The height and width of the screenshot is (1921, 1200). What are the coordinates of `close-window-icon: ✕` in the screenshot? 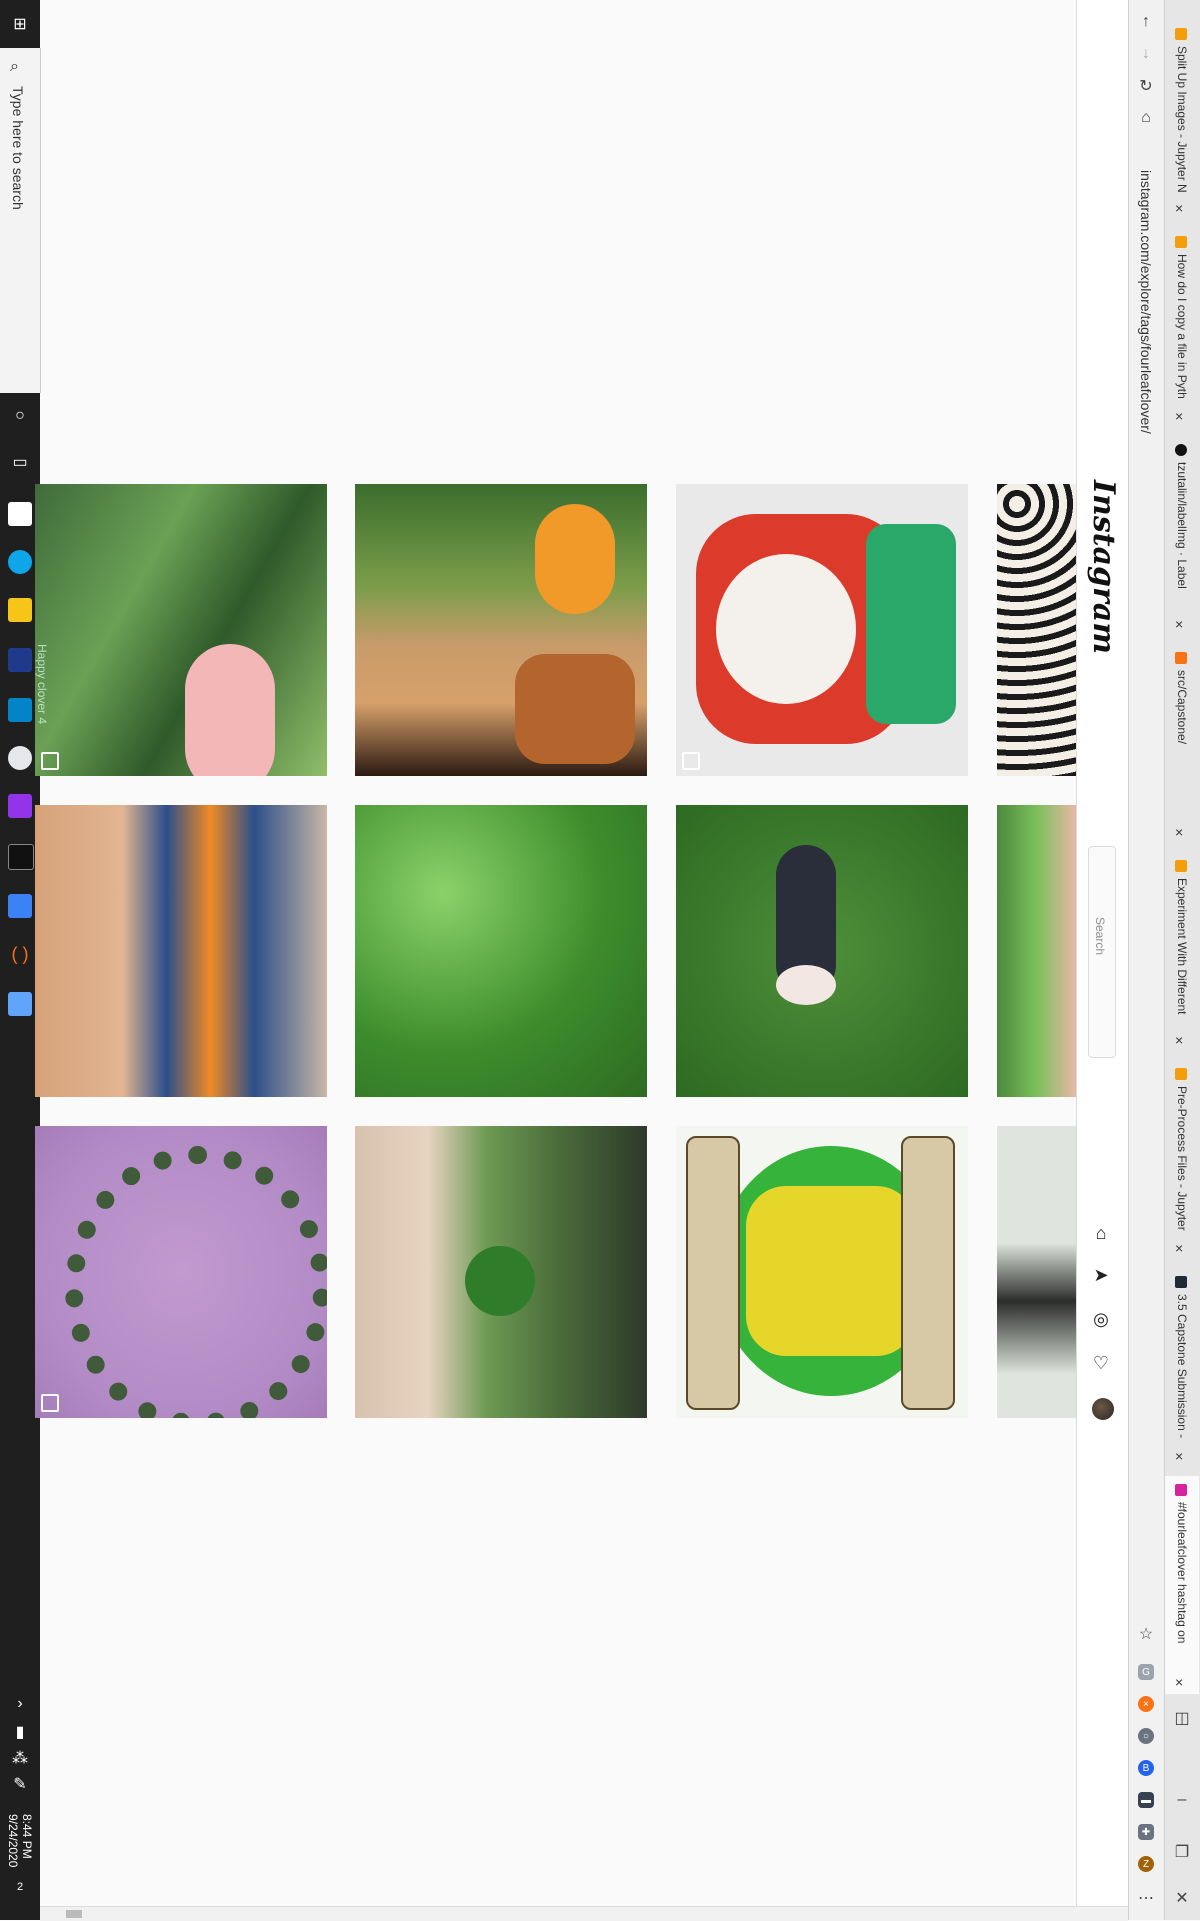 It's located at (1182, 1898).